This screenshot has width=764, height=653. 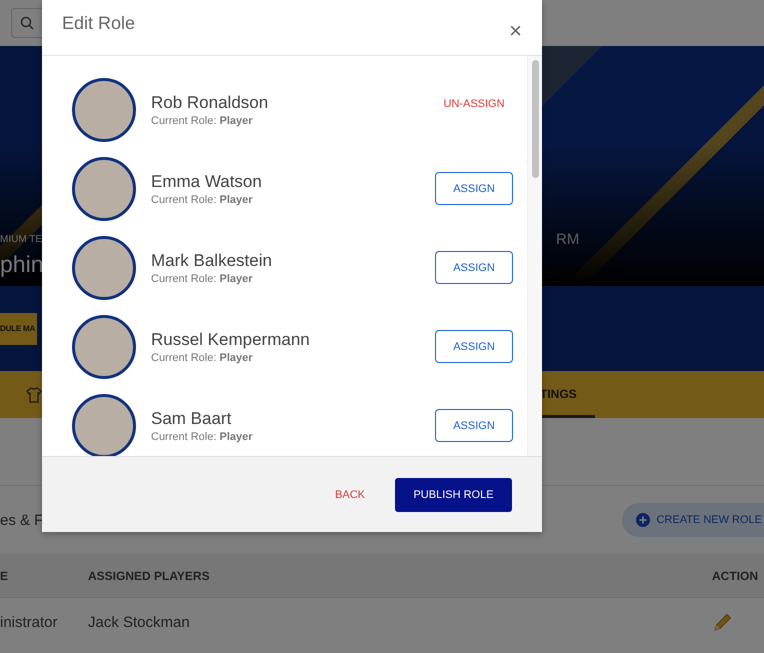 What do you see at coordinates (735, 575) in the screenshot?
I see `column-header: ACTION` at bounding box center [735, 575].